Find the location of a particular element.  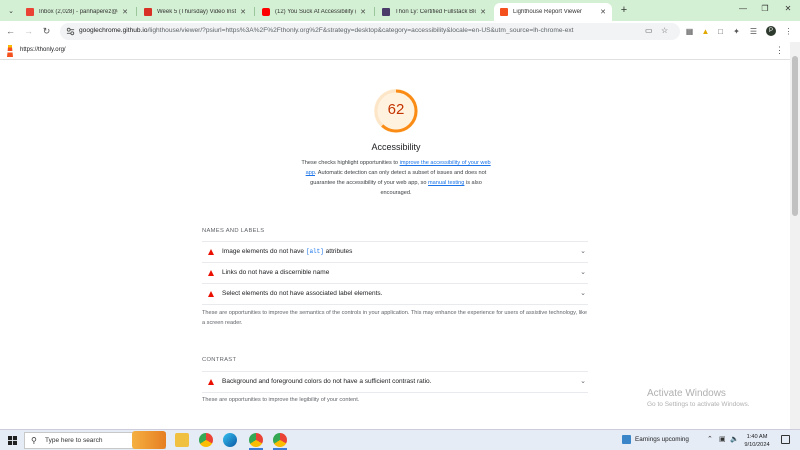

close-window-icon: ✕ is located at coordinates (788, 8).